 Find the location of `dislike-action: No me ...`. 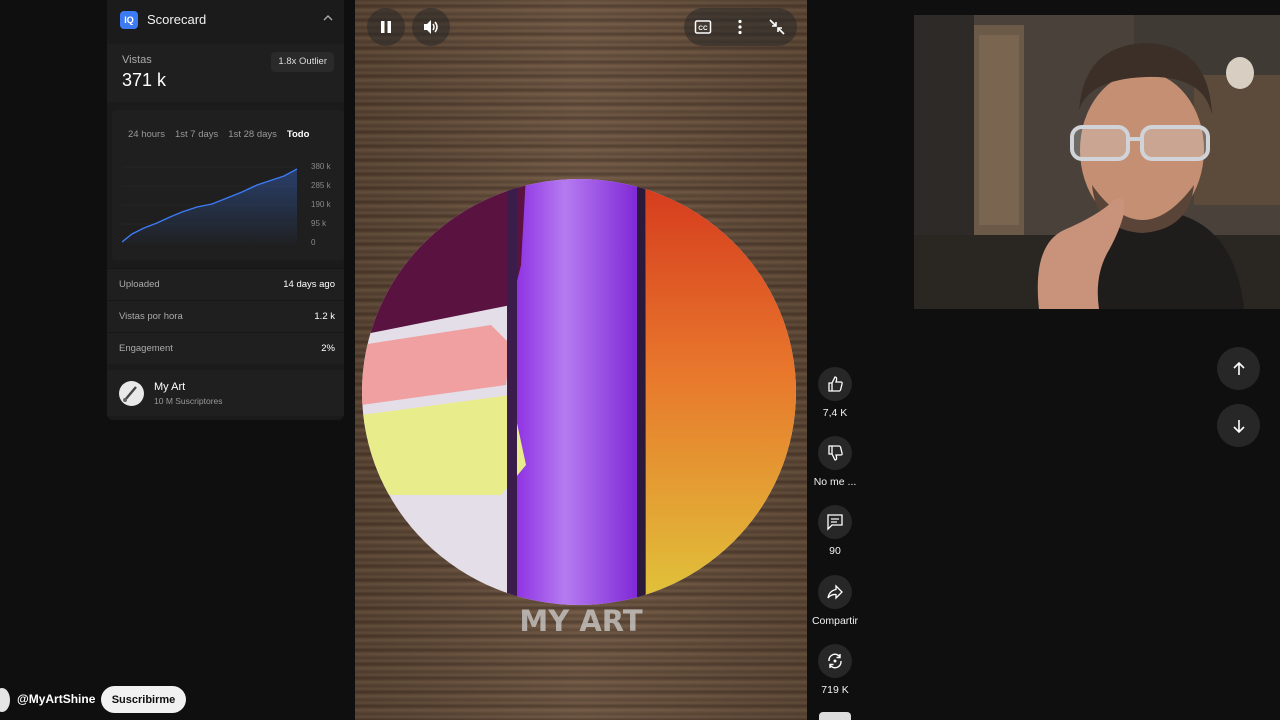

dislike-action: No me ... is located at coordinates (835, 462).